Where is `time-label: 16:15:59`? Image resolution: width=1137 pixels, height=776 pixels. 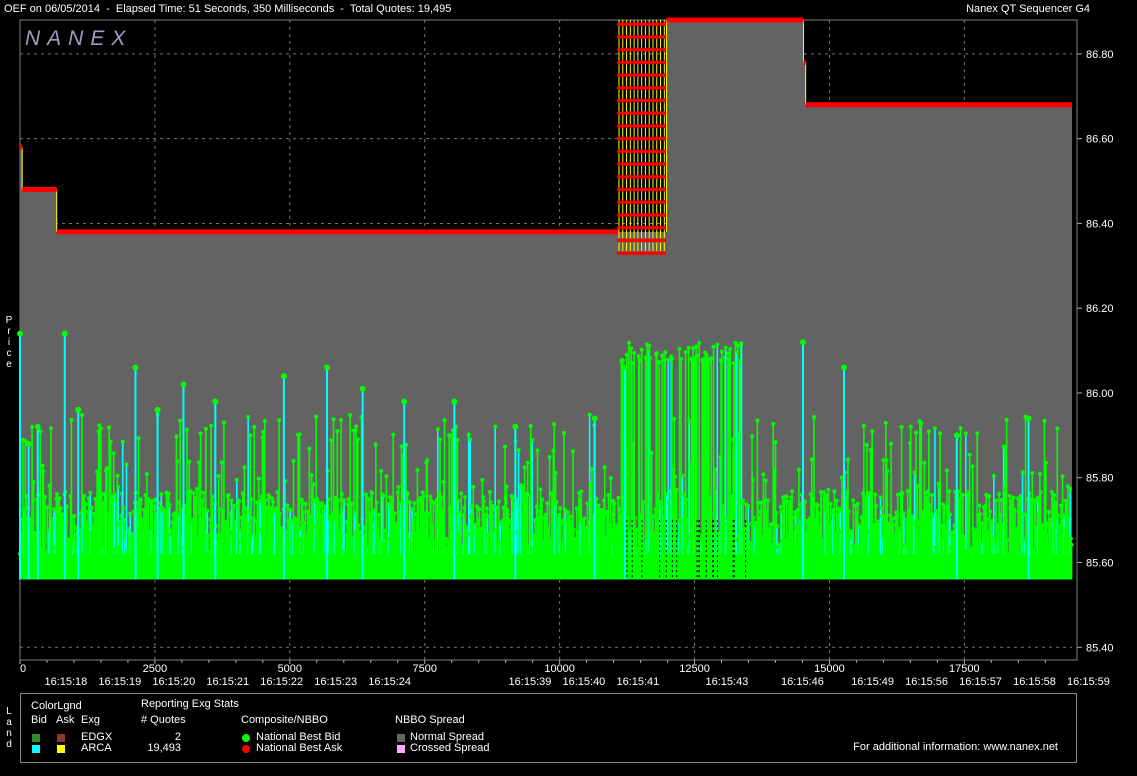
time-label: 16:15:59 is located at coordinates (1088, 682).